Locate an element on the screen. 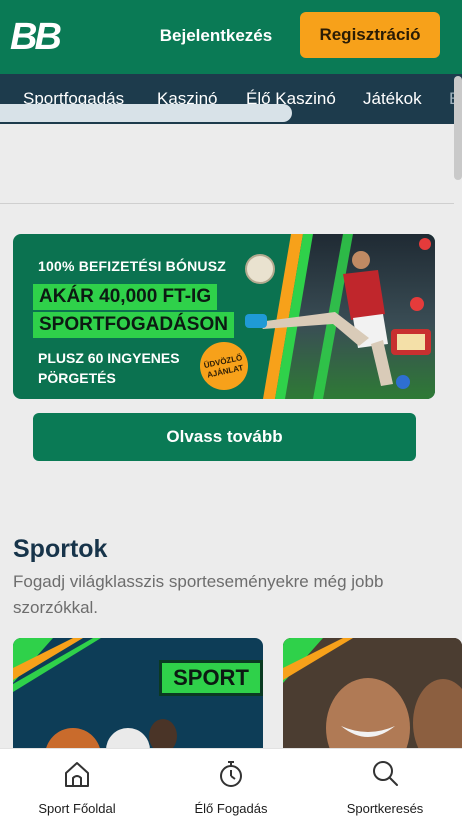 The width and height of the screenshot is (462, 825). bottom-nav-label: Élő Fogadás is located at coordinates (231, 808).